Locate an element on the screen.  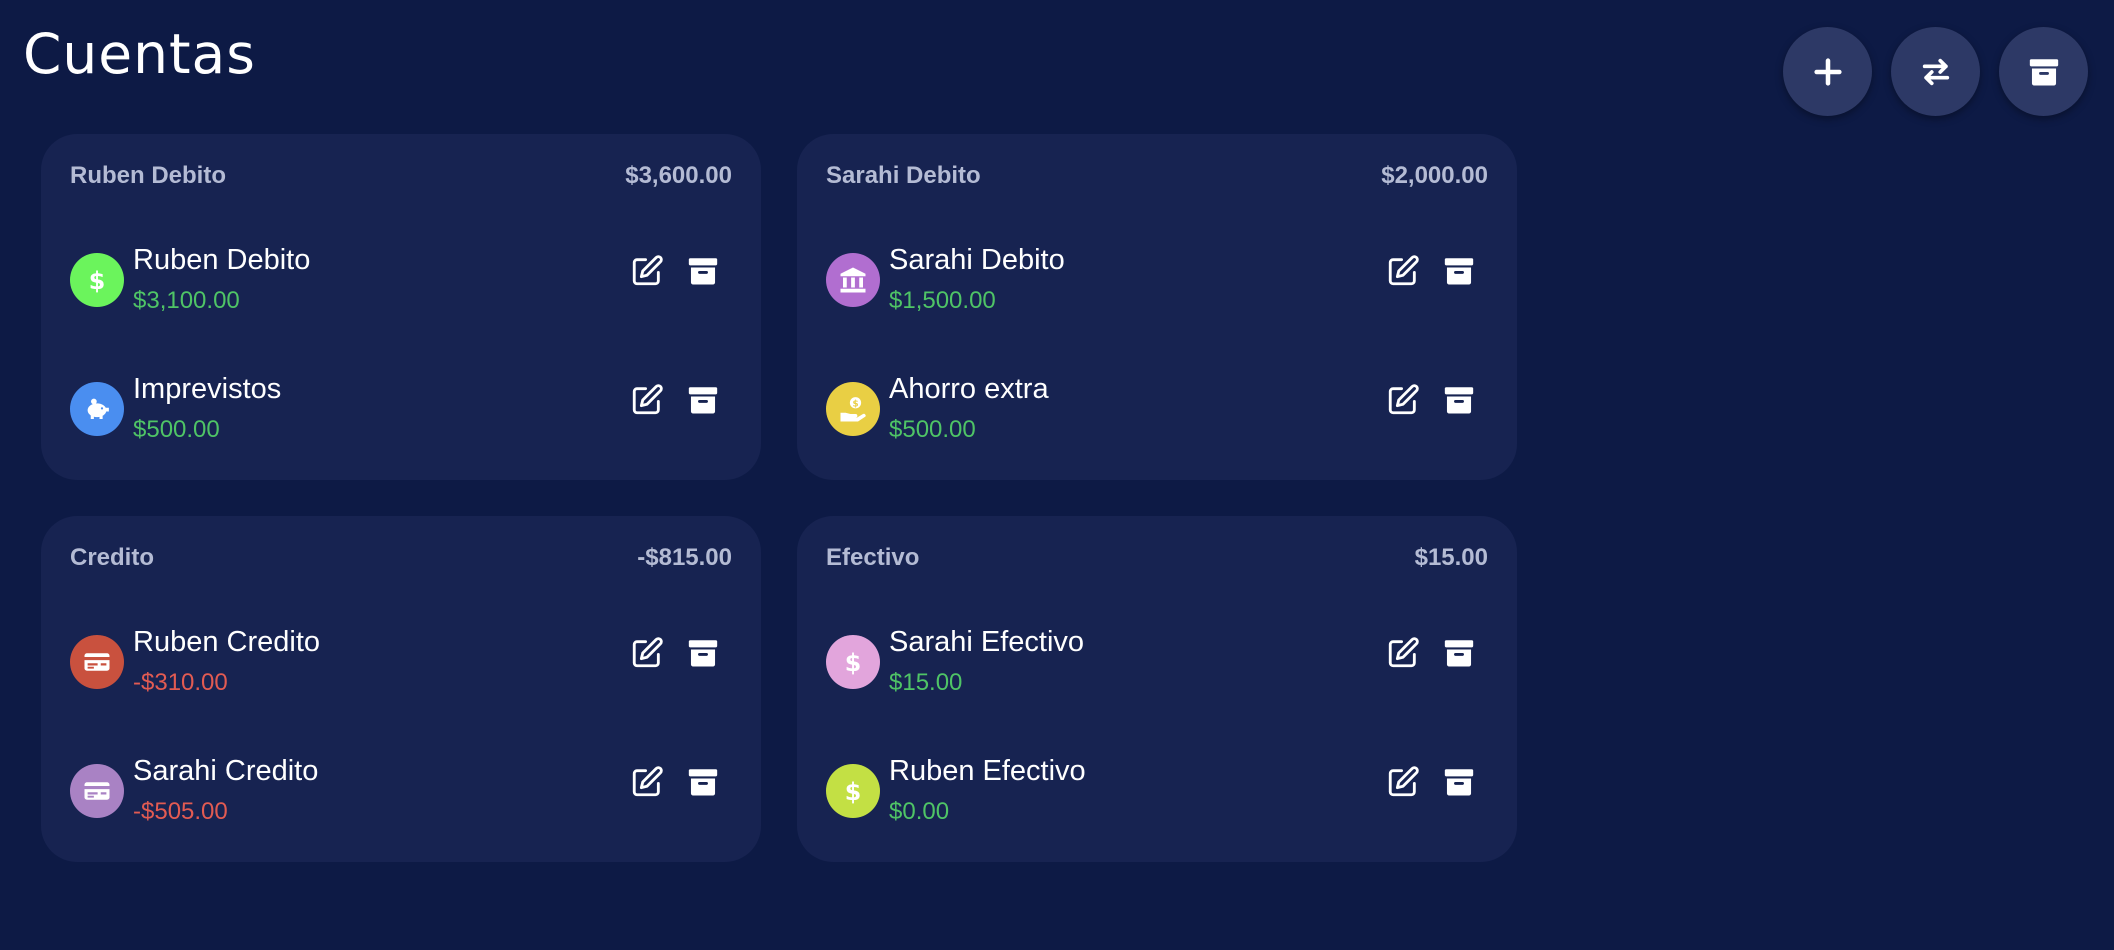
bank-icon is located at coordinates (853, 280).